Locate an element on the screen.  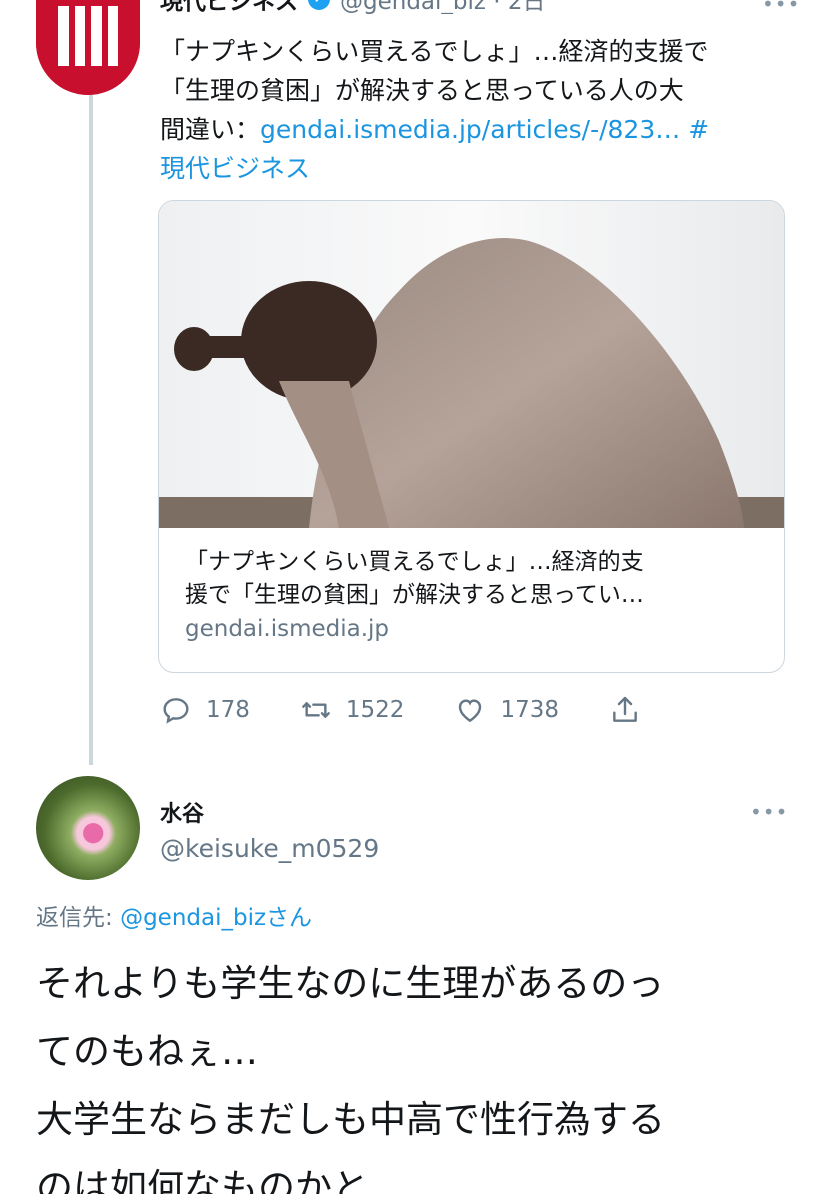
heart-icon is located at coordinates (470, 711).